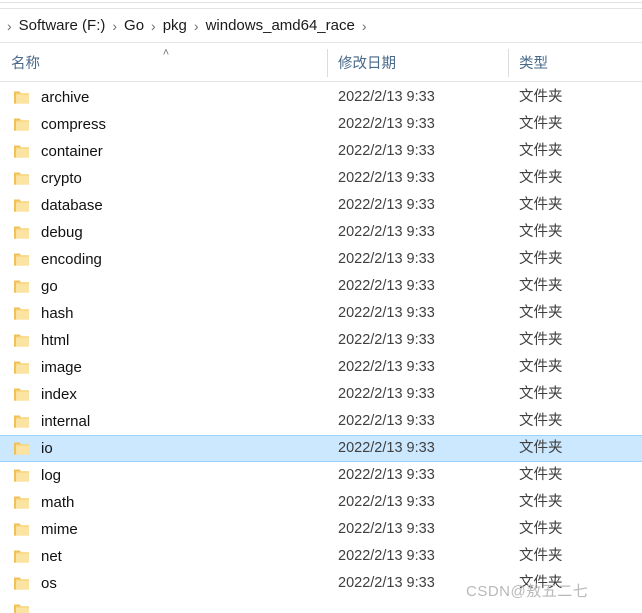 This screenshot has width=642, height=613. Describe the element at coordinates (175, 25) in the screenshot. I see `breadcrumb-item-pkg: pkg` at that location.